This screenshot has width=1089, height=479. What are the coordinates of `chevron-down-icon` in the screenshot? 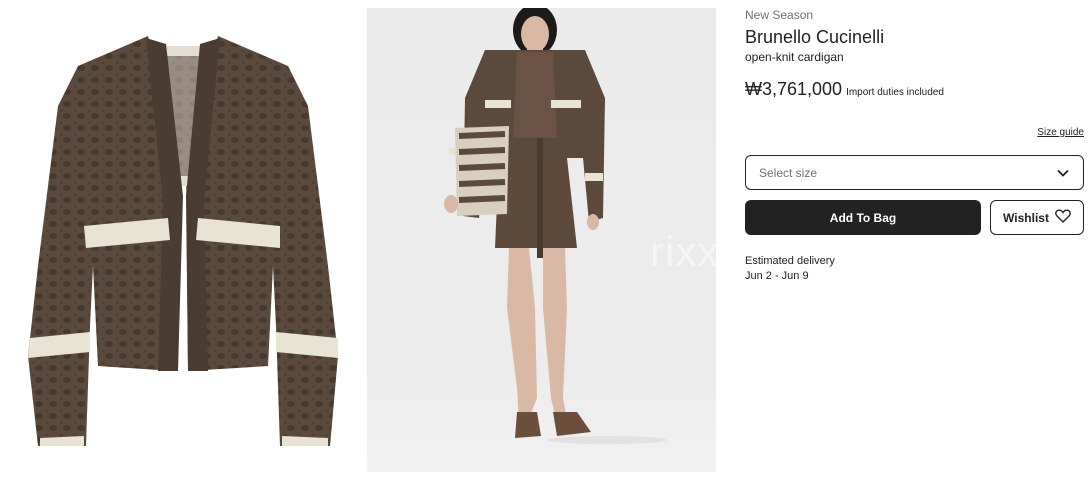 It's located at (1063, 173).